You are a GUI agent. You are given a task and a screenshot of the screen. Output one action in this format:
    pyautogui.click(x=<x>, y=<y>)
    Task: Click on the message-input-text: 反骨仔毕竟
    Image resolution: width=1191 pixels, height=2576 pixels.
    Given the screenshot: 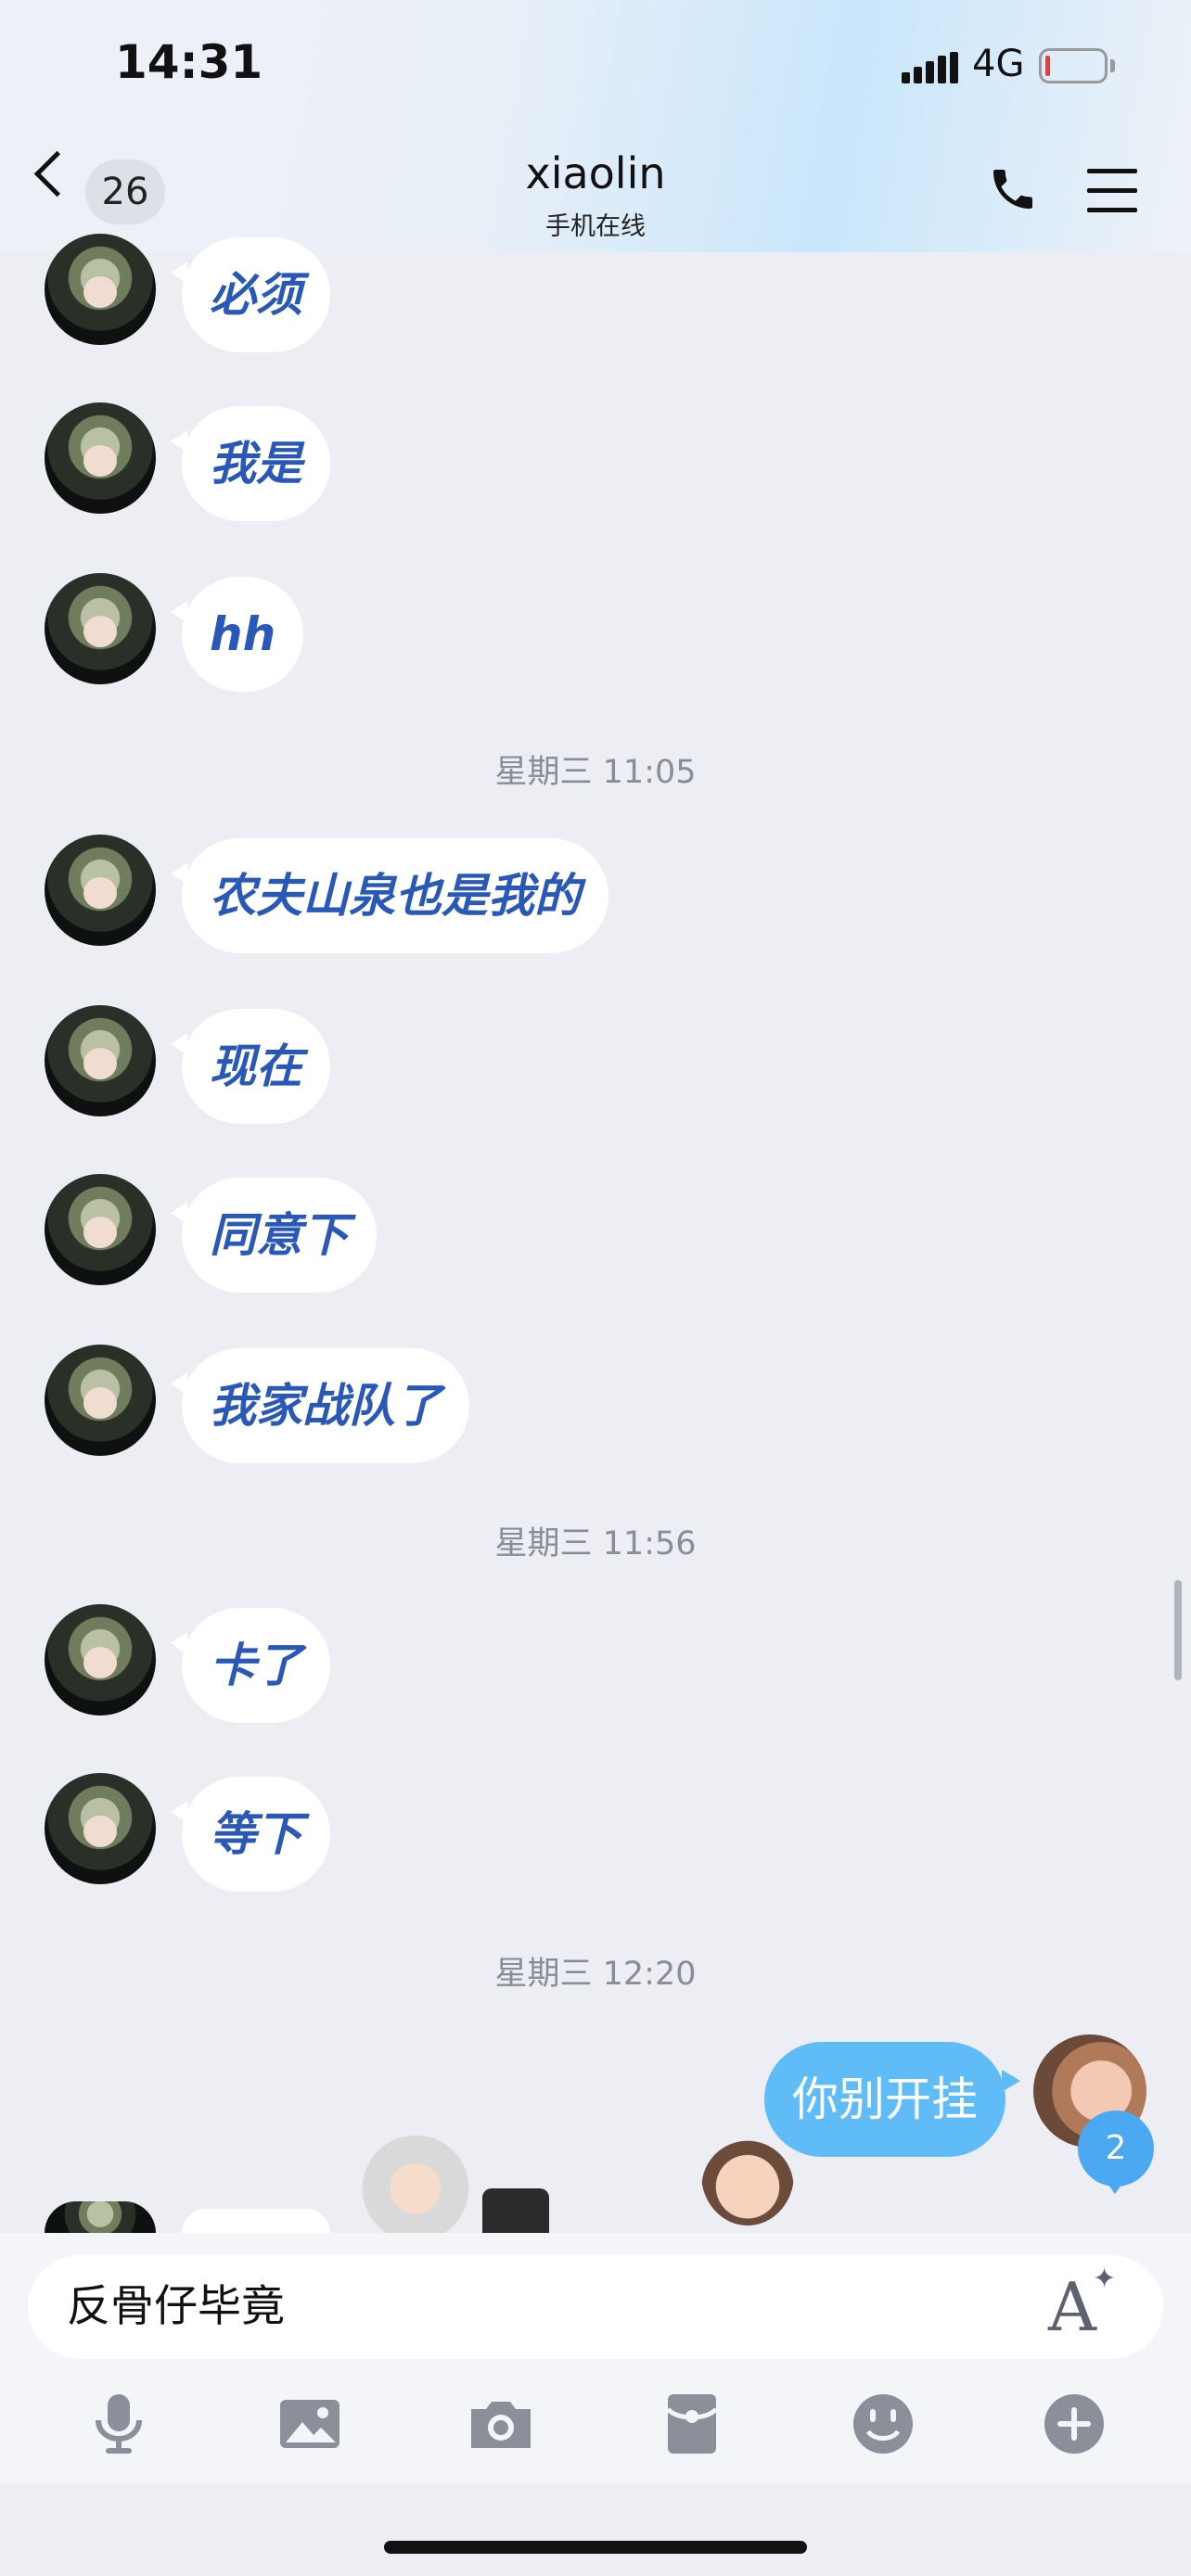 What is the action you would take?
    pyautogui.click(x=176, y=2307)
    